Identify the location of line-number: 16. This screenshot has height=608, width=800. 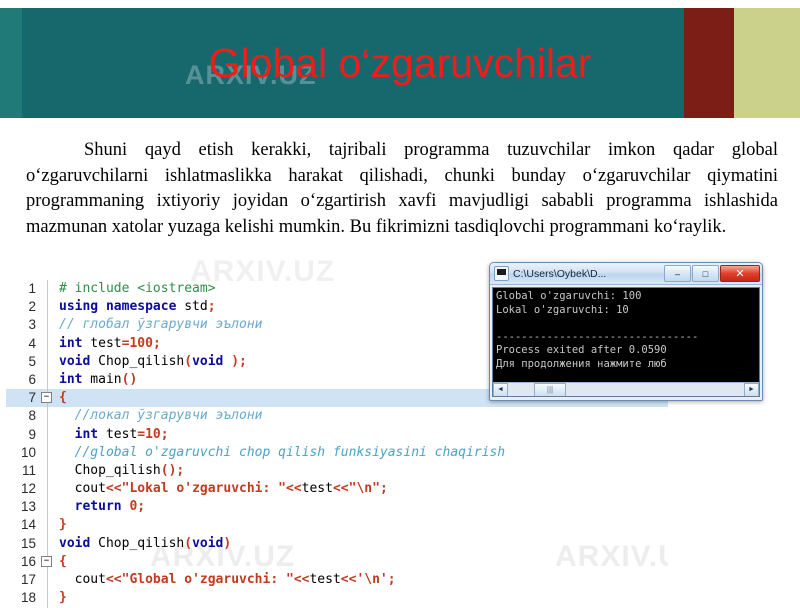
(28, 561).